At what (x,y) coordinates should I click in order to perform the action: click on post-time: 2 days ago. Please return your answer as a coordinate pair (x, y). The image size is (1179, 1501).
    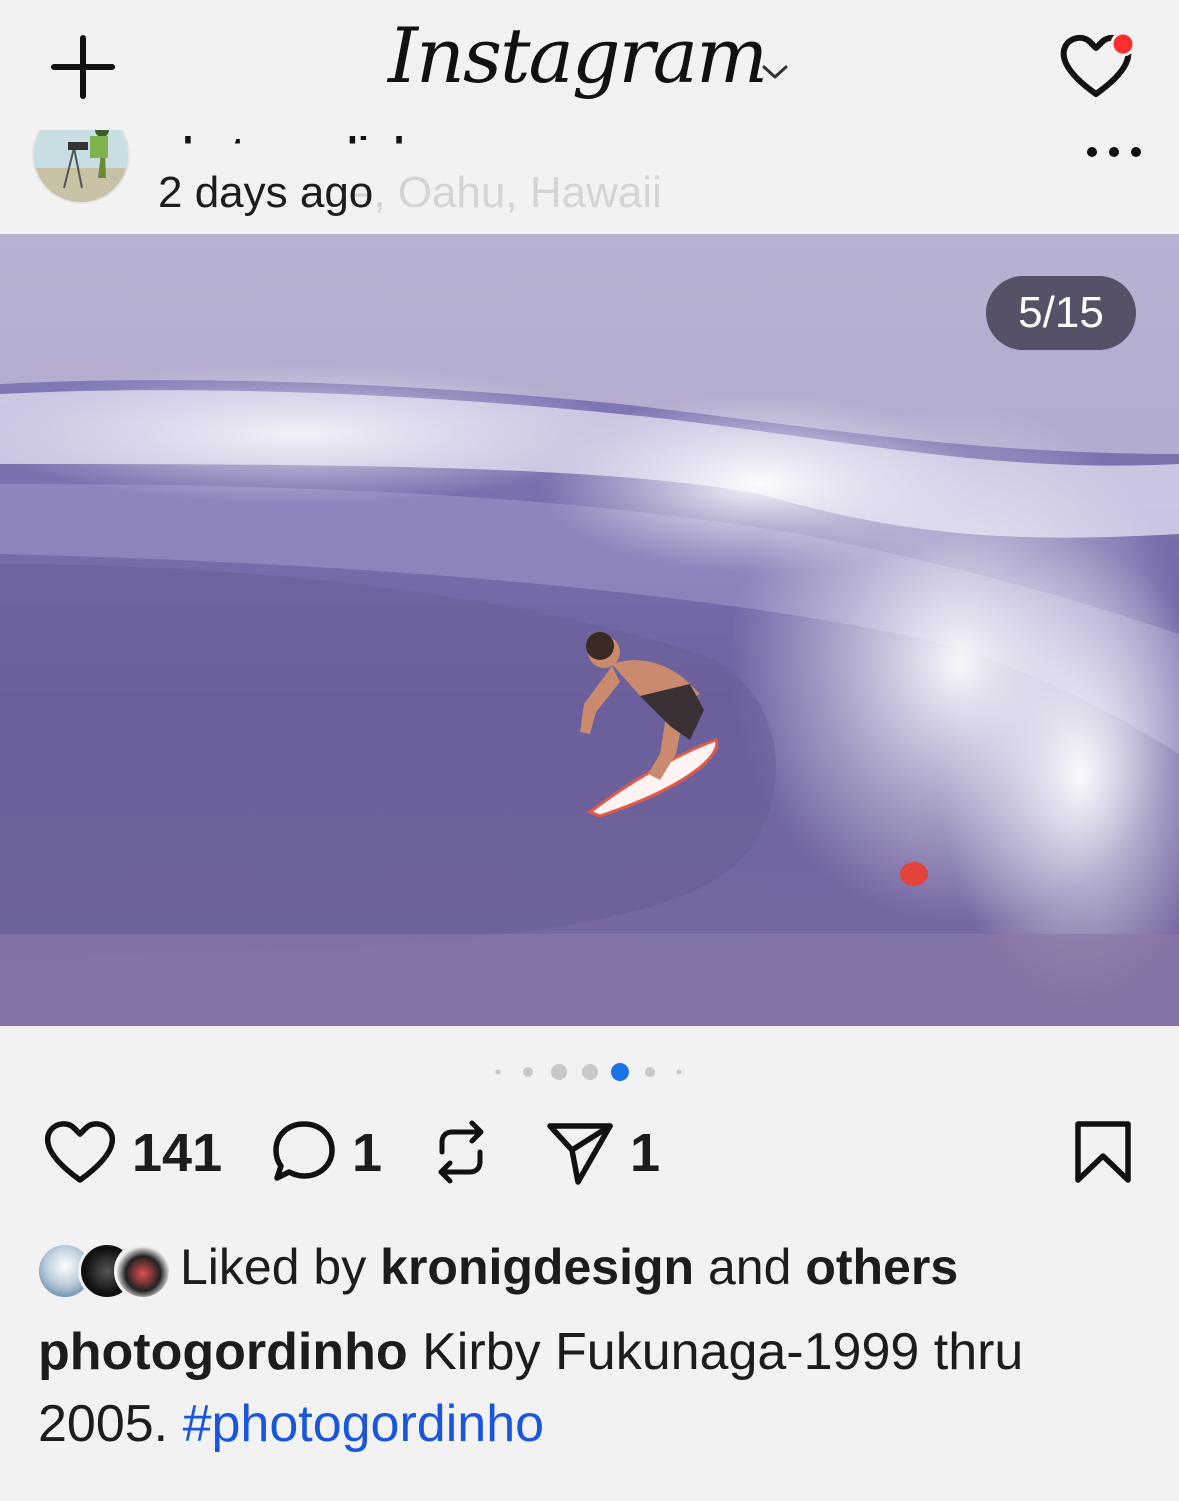
    Looking at the image, I should click on (266, 192).